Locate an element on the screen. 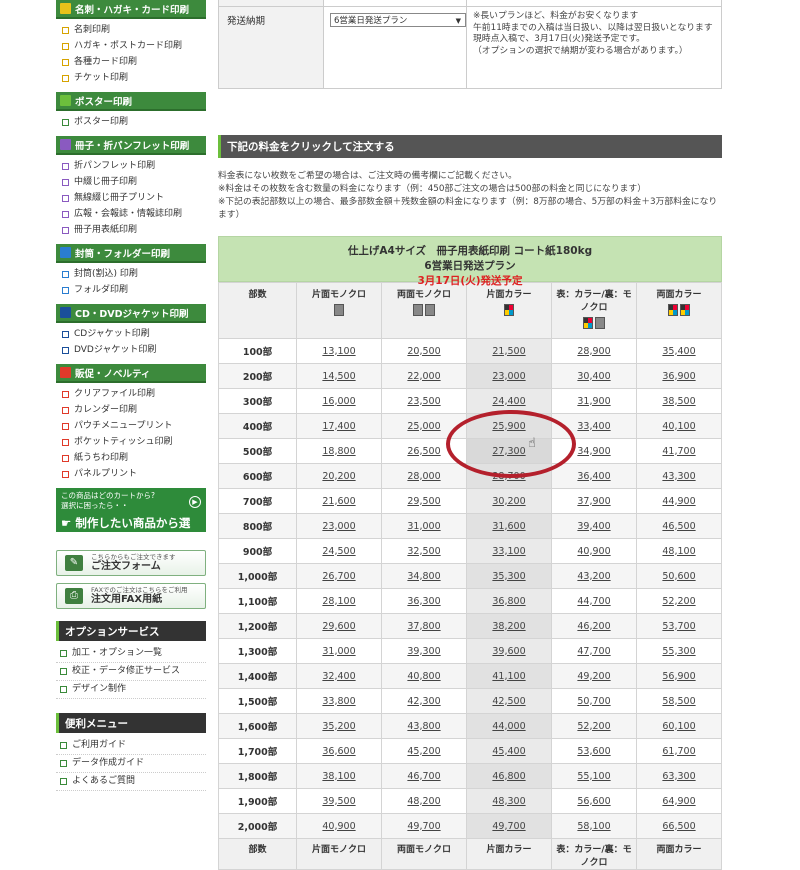  price-link: 63,300 is located at coordinates (679, 776).